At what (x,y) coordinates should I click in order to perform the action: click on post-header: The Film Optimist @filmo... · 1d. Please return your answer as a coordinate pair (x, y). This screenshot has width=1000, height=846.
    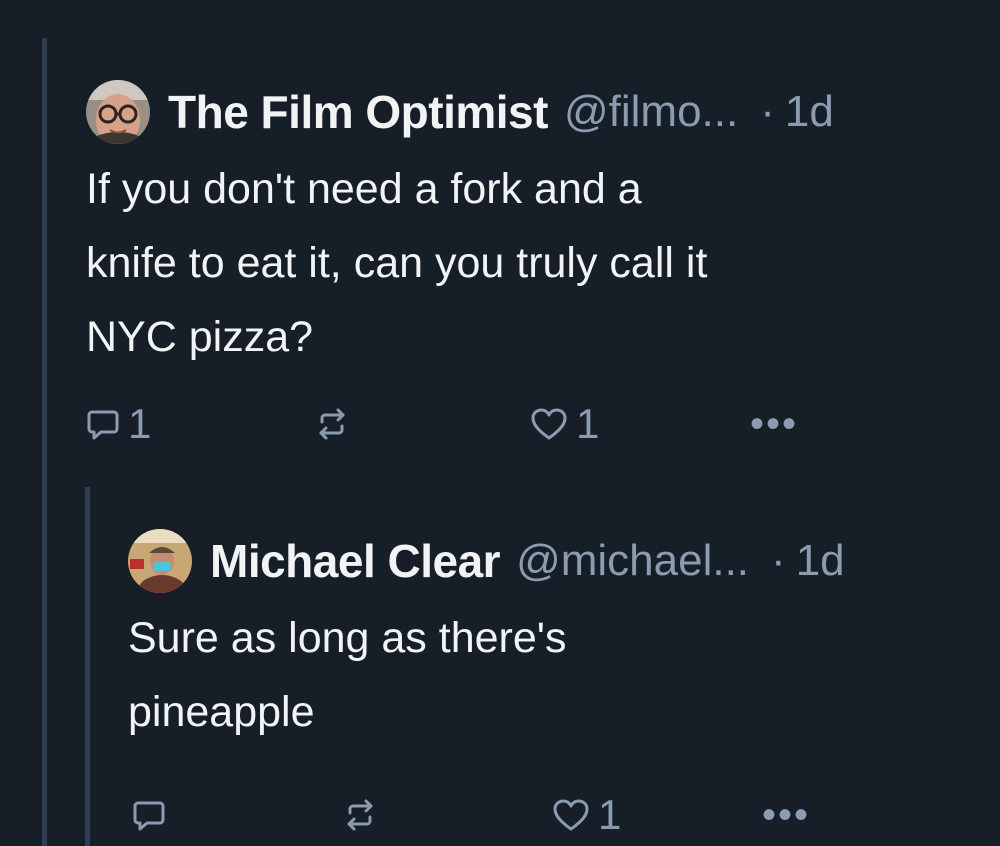
    Looking at the image, I should click on (526, 112).